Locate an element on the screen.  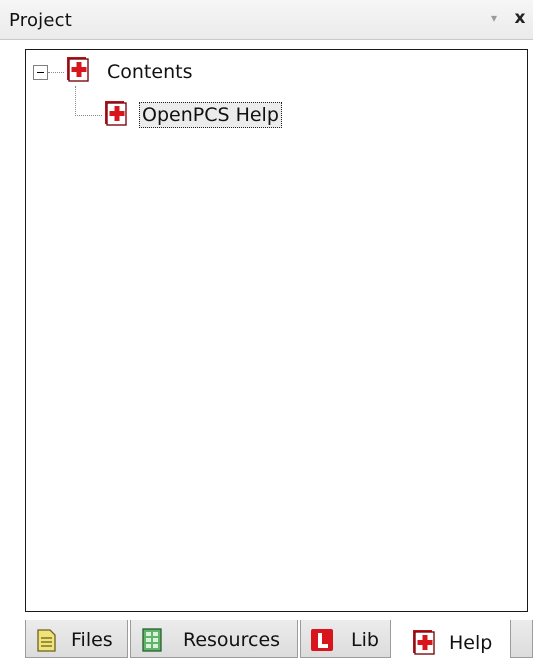
tab-files: Files is located at coordinates (76, 639).